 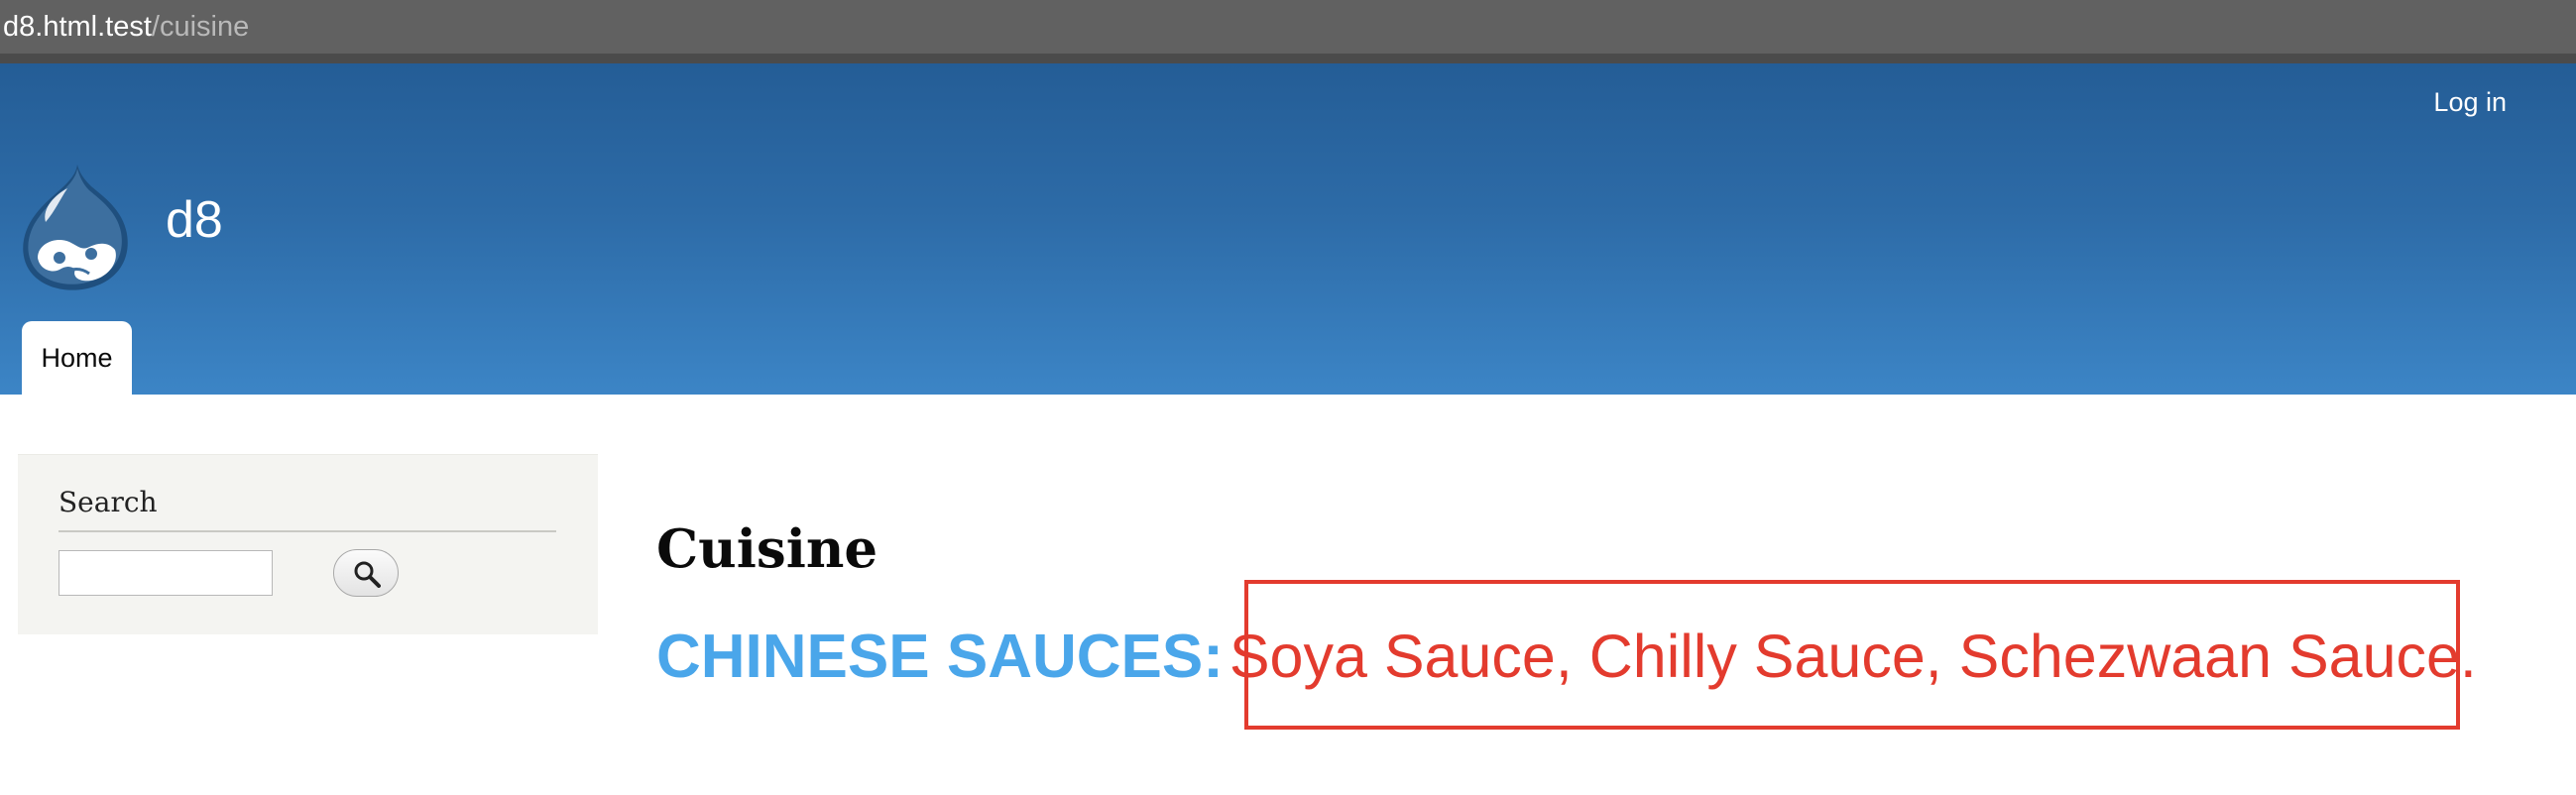 I want to click on browser-toolbar-divider, so click(x=1288, y=58).